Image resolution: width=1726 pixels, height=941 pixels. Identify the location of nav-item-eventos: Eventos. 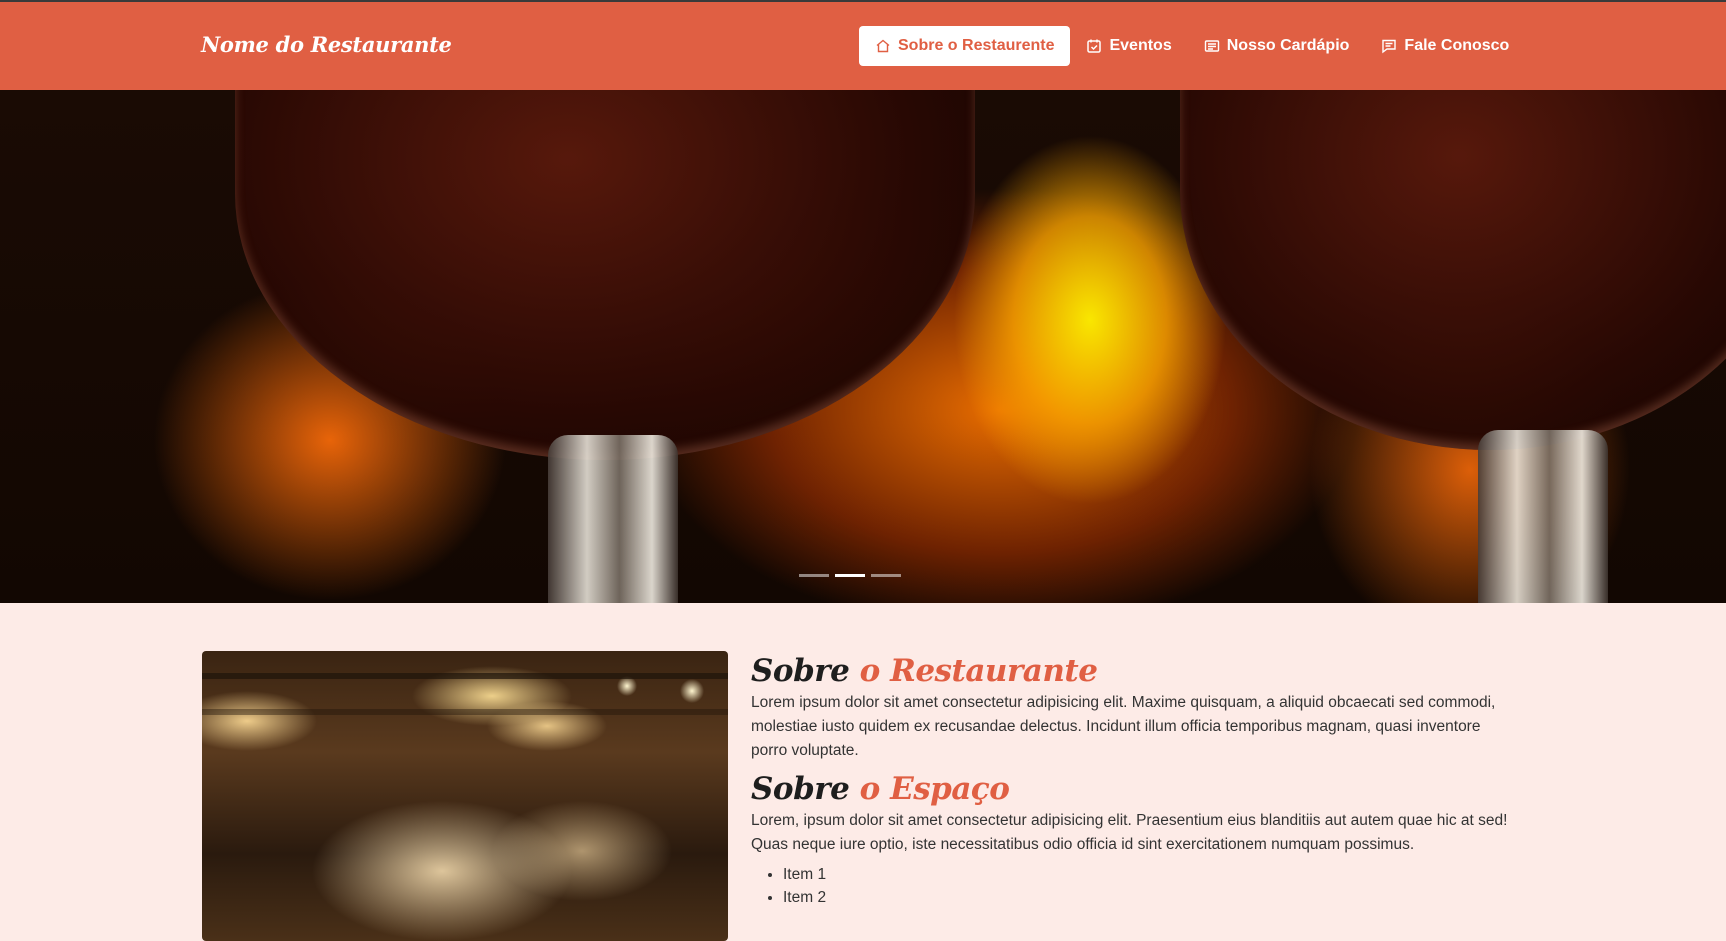
(1128, 46).